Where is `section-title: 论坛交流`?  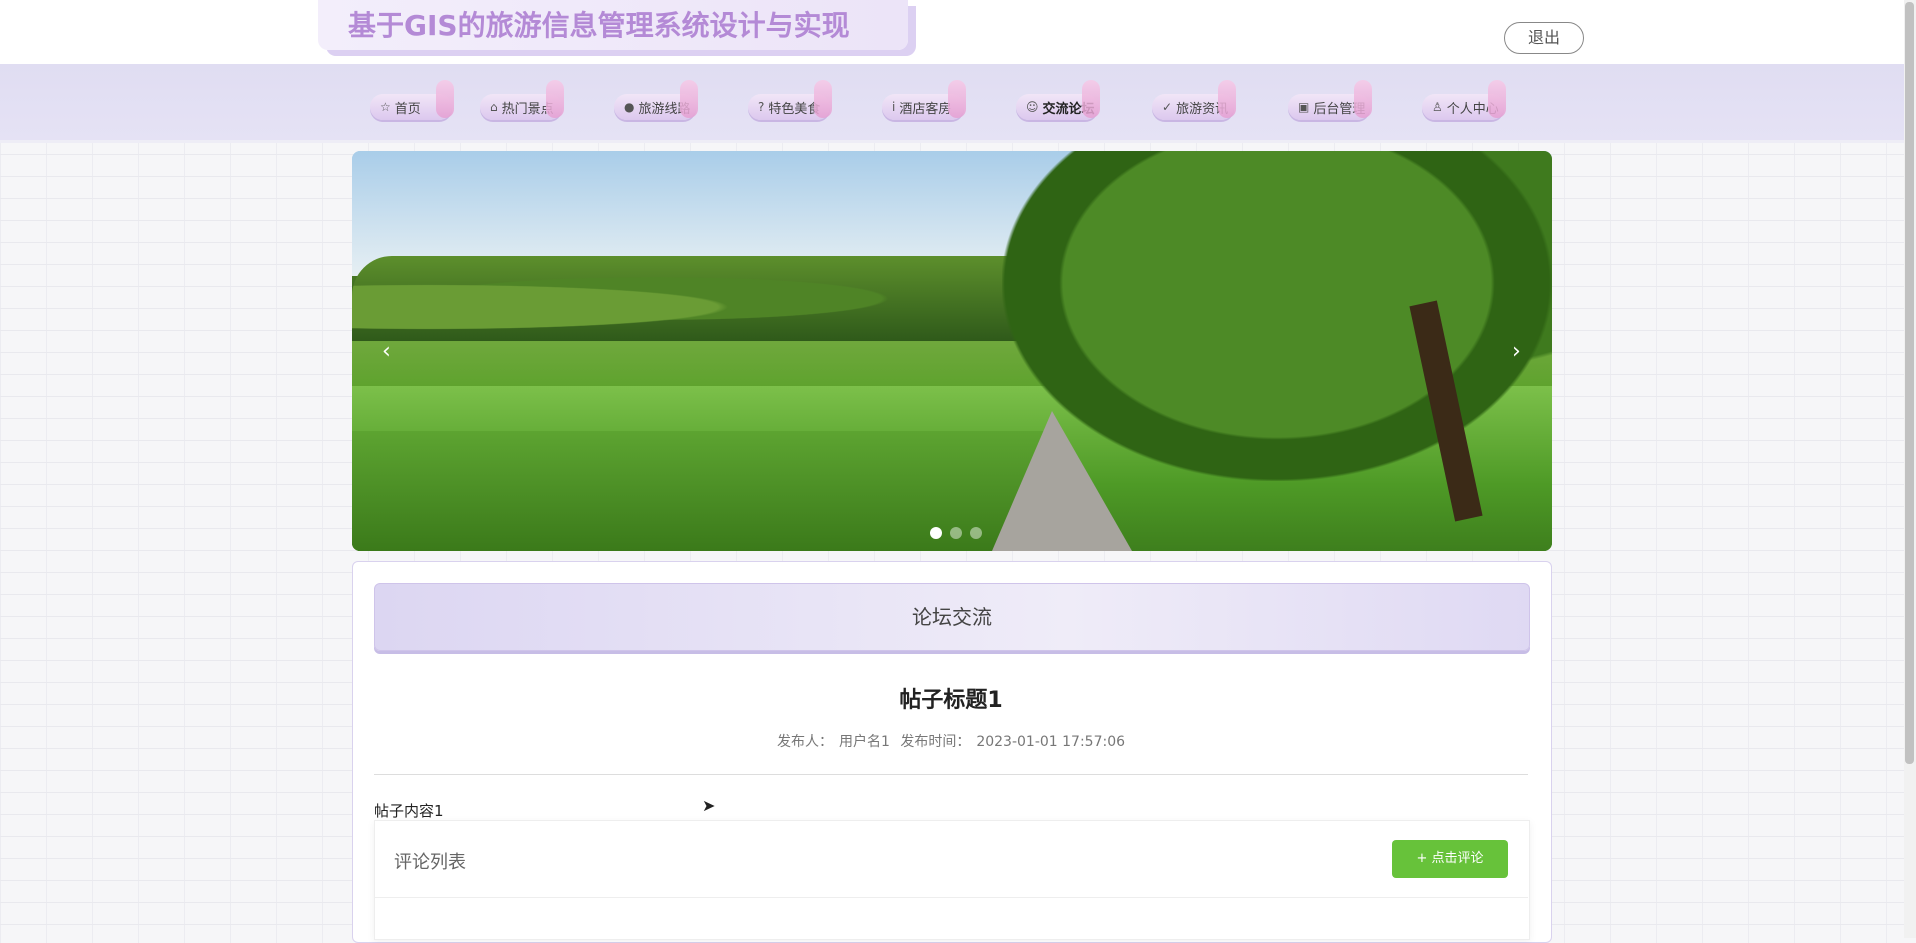
section-title: 论坛交流 is located at coordinates (952, 617).